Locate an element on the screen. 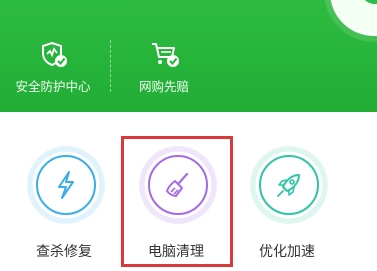  lightning-icon is located at coordinates (66, 185).